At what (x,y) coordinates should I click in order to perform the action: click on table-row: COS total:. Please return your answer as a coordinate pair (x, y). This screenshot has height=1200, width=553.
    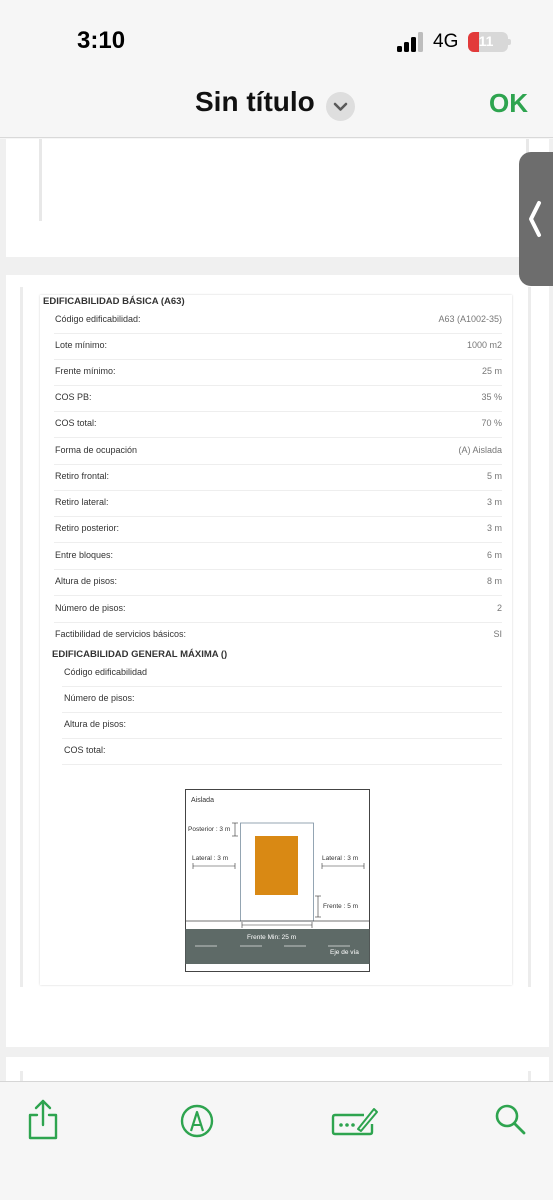
    Looking at the image, I should click on (282, 752).